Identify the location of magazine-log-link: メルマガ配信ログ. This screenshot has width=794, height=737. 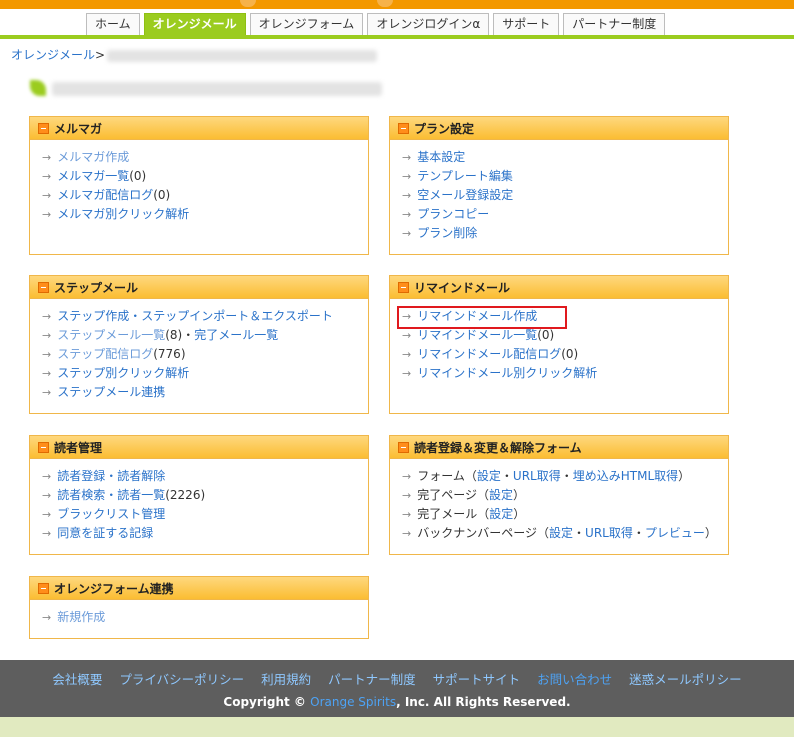
(105, 195).